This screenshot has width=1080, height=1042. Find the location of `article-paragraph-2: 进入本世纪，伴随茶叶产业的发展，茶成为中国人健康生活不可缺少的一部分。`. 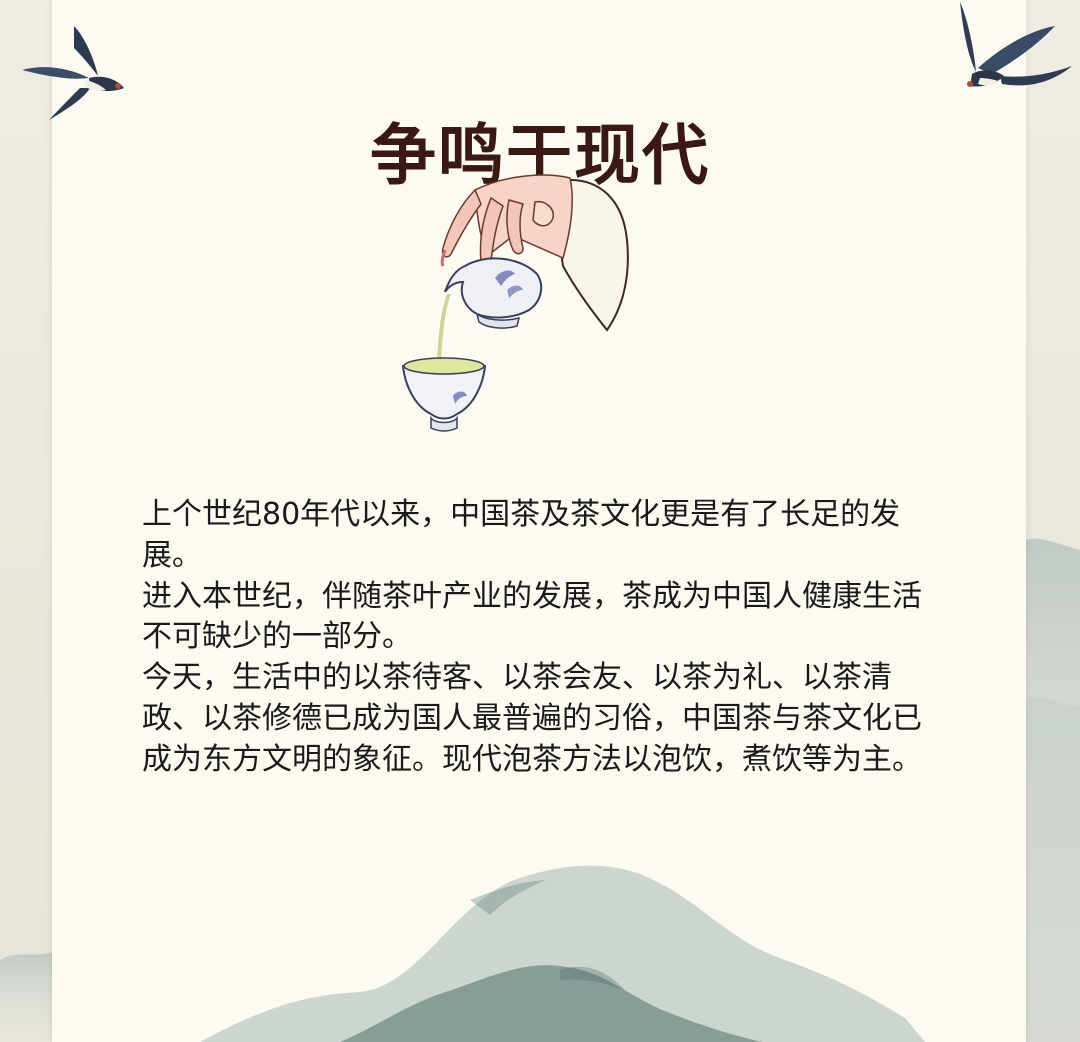

article-paragraph-2: 进入本世纪，伴随茶叶产业的发展，茶成为中国人健康生活不可缺少的一部分。 is located at coordinates (532, 616).